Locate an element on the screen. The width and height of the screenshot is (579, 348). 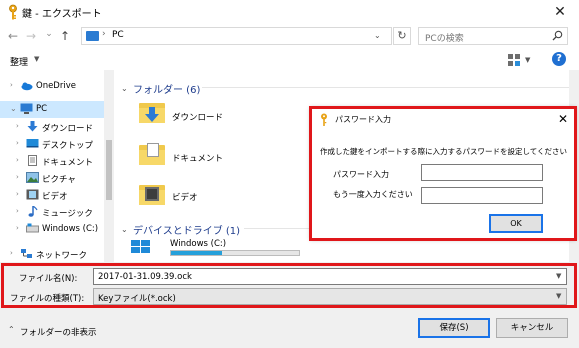
search-placeholder: PCの検索 is located at coordinates (444, 39).